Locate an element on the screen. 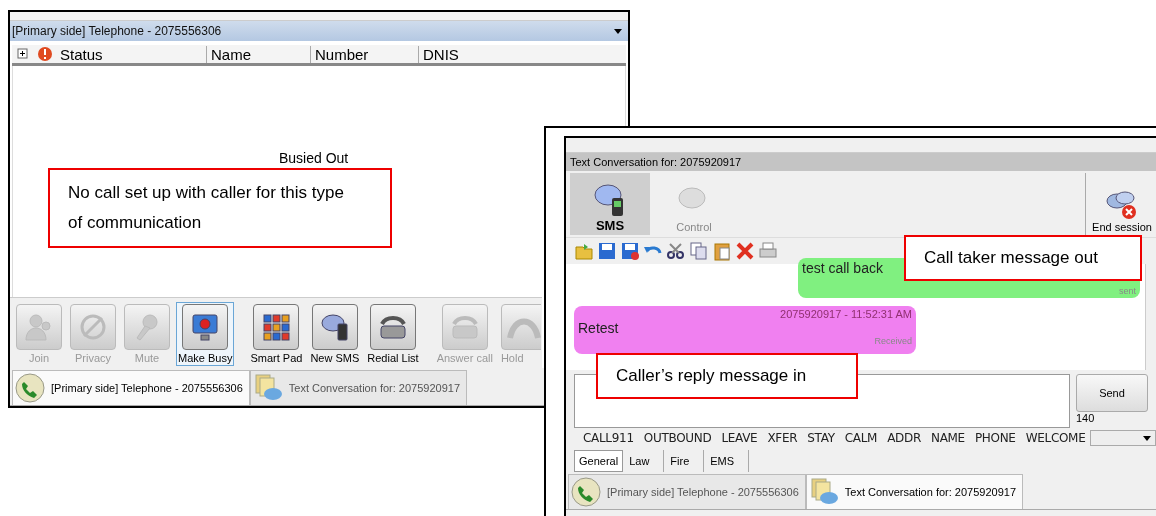  character-count: 140 is located at coordinates (1086, 418).